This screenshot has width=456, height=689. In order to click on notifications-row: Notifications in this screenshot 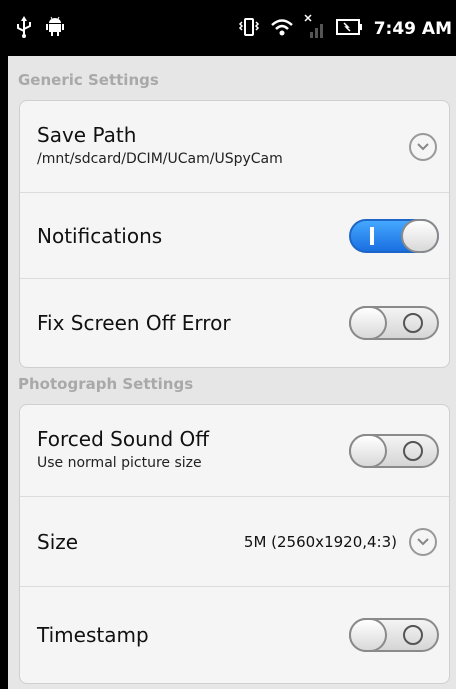, I will do `click(234, 236)`.